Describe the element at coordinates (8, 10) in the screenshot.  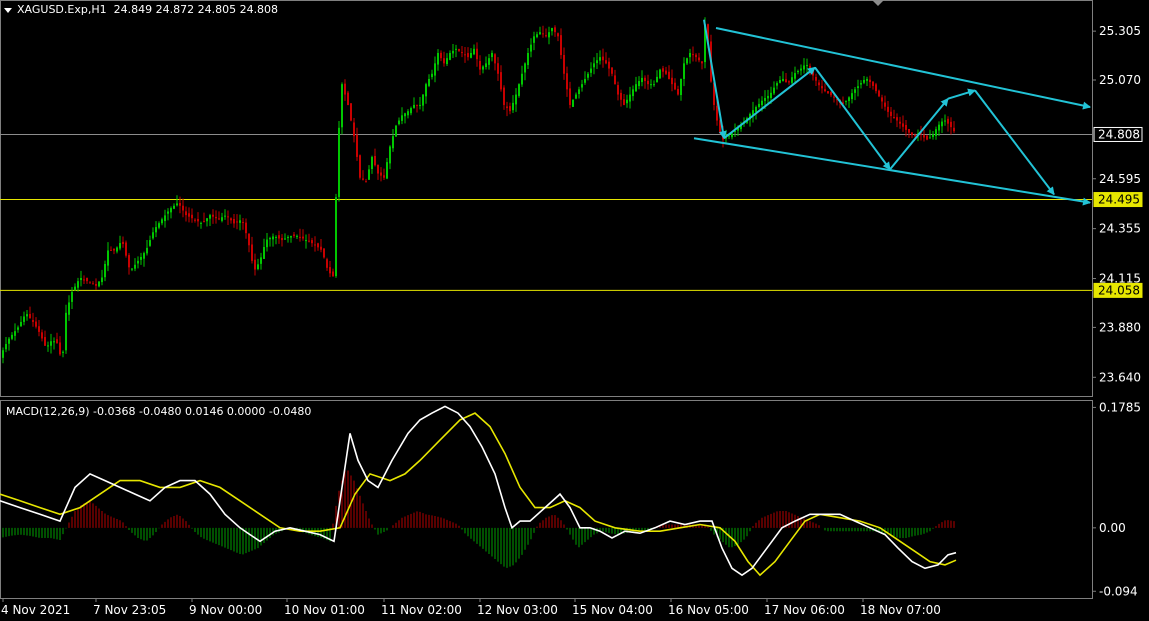
I see `dropdown-triangle-icon` at that location.